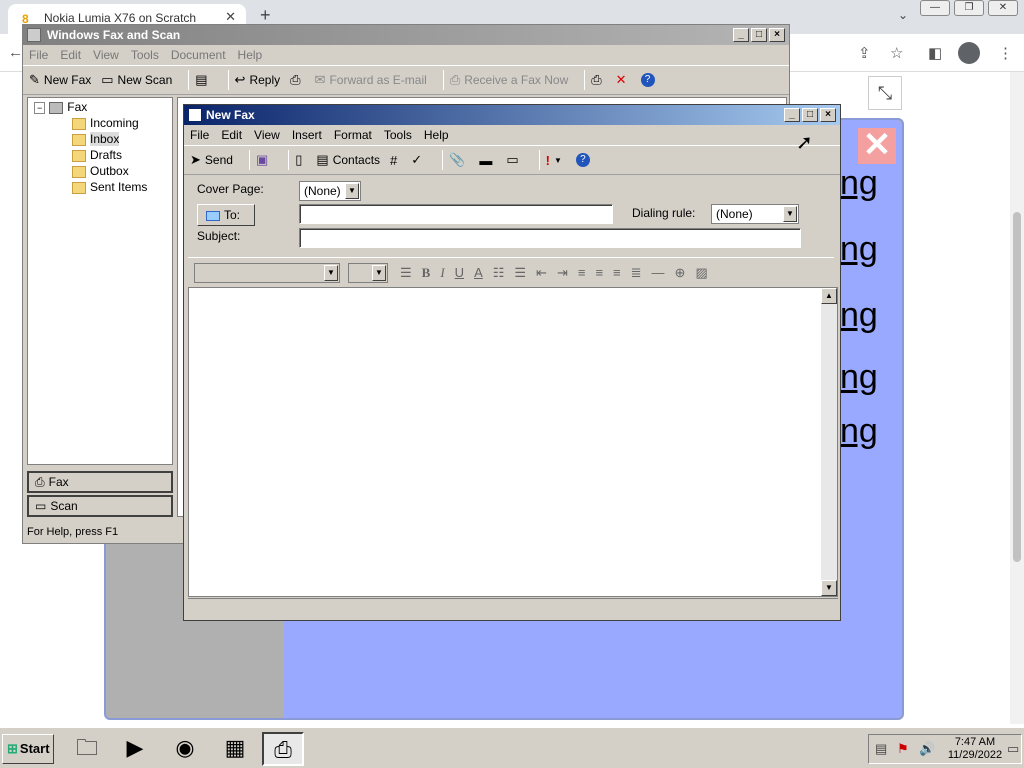  I want to click on tree-item-incoming: Incoming, so click(105, 123).